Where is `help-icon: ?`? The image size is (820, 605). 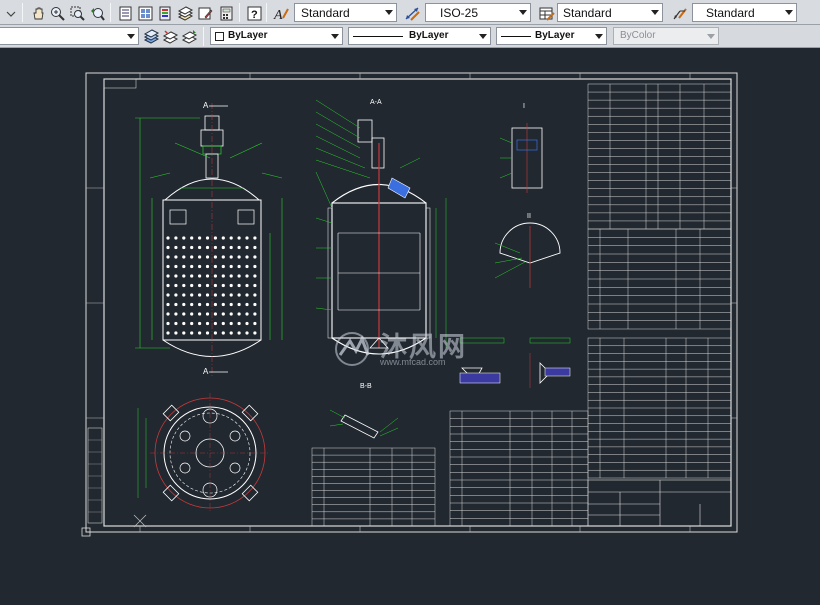
help-icon: ? is located at coordinates (253, 12).